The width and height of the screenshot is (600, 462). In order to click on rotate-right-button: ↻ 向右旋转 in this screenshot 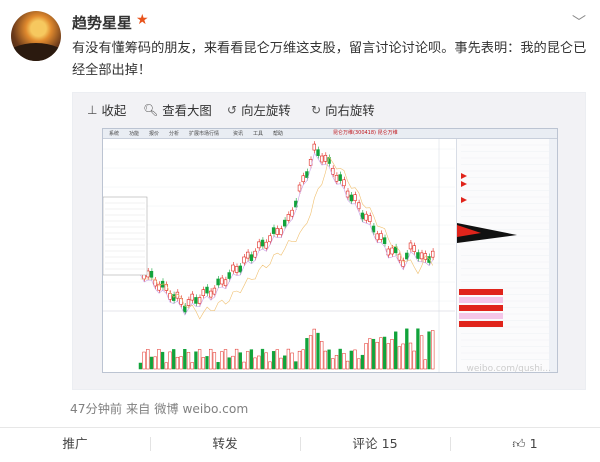, I will do `click(343, 110)`.